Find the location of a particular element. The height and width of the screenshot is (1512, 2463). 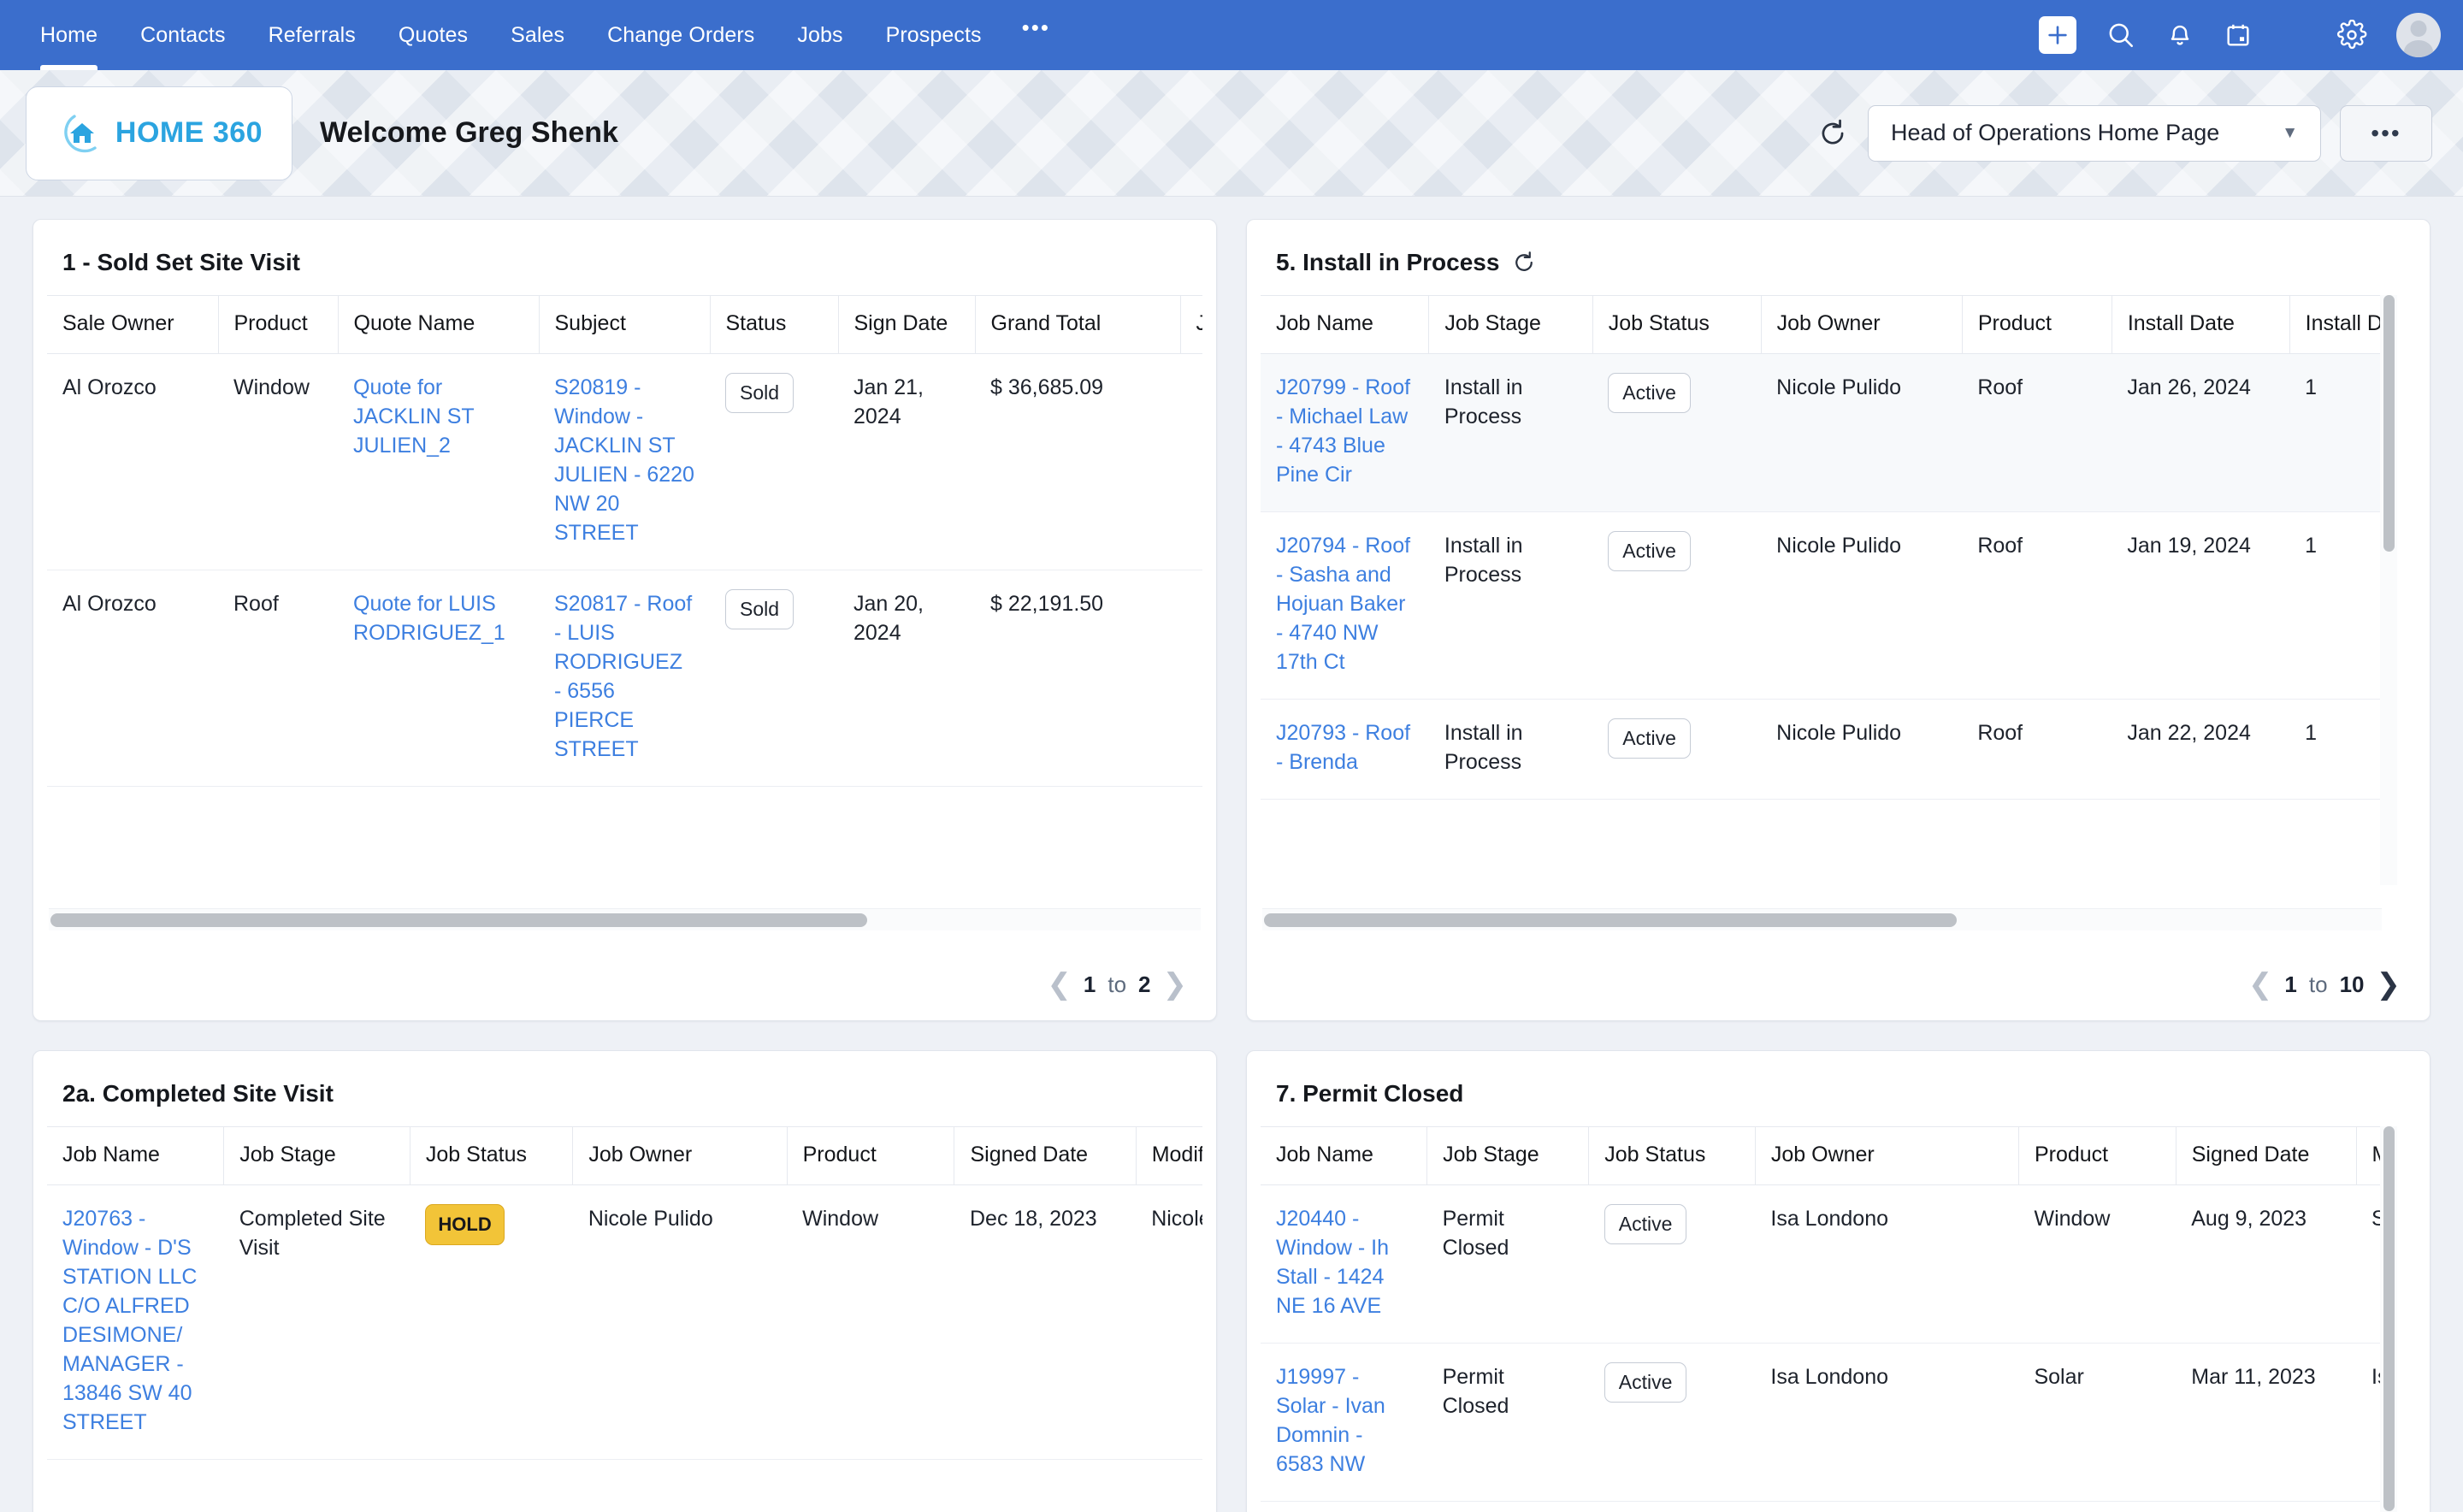

nav-item-change-orders: Change Orders is located at coordinates (681, 35).